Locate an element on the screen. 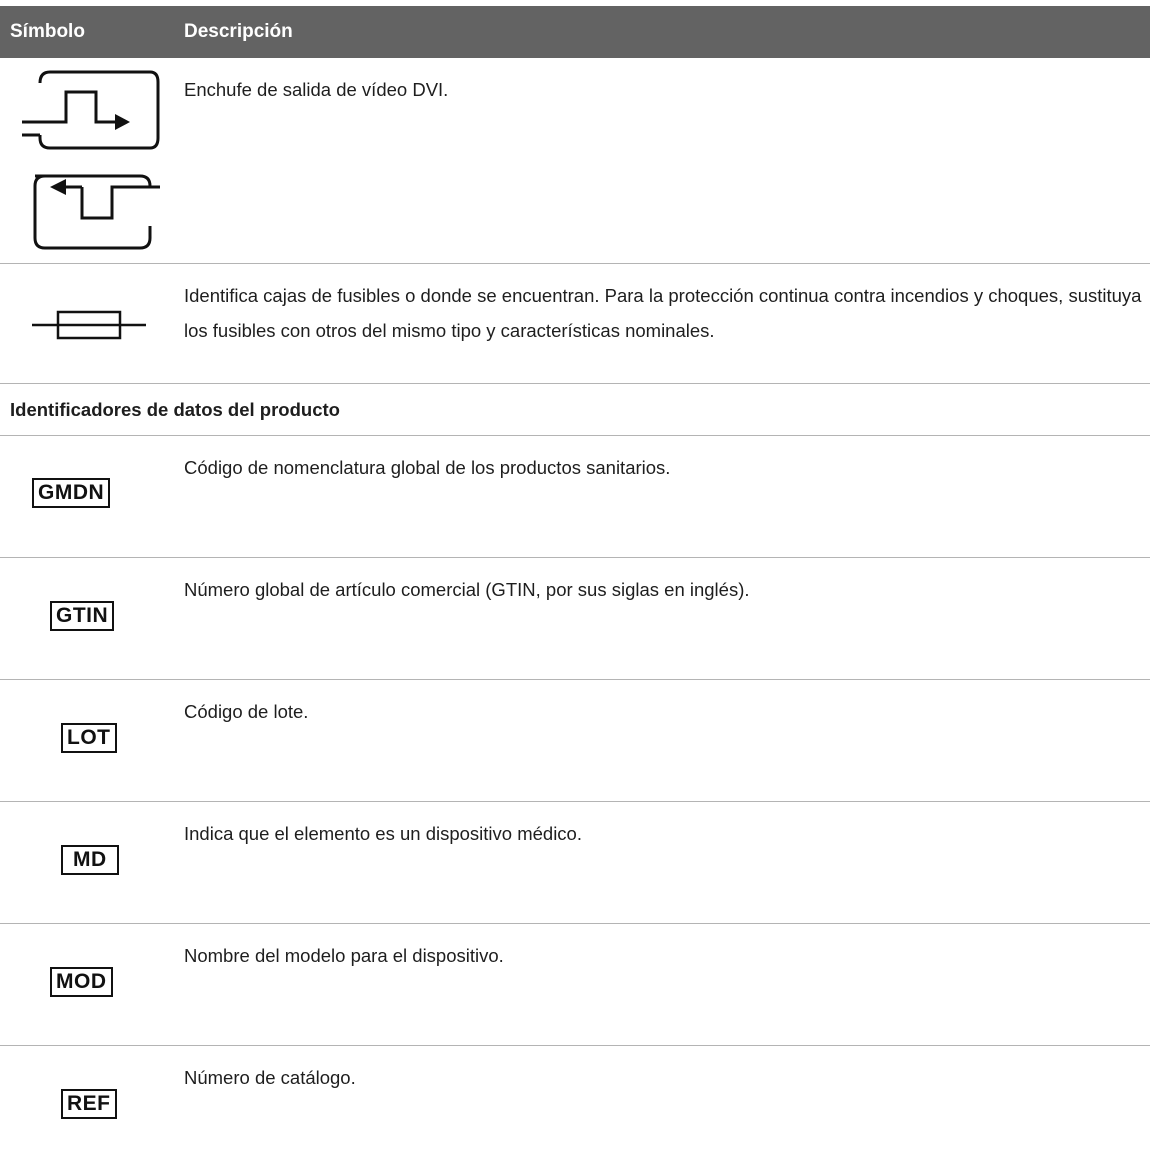  mod-symbol-icon: MOD is located at coordinates (85, 984).